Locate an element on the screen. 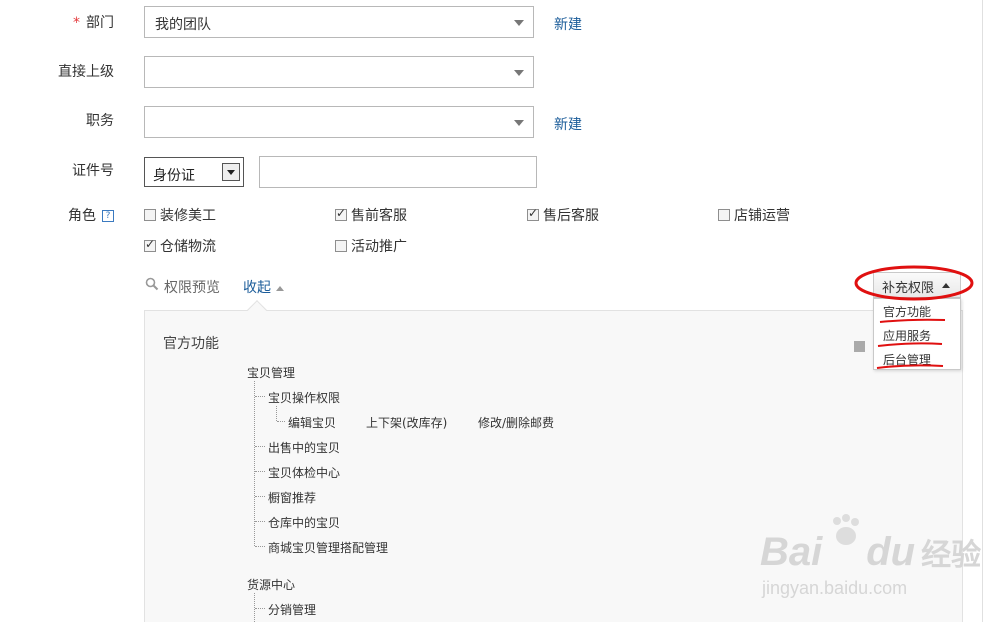 The height and width of the screenshot is (622, 992). tree-leaf: 修改/删除邮费 is located at coordinates (516, 423).